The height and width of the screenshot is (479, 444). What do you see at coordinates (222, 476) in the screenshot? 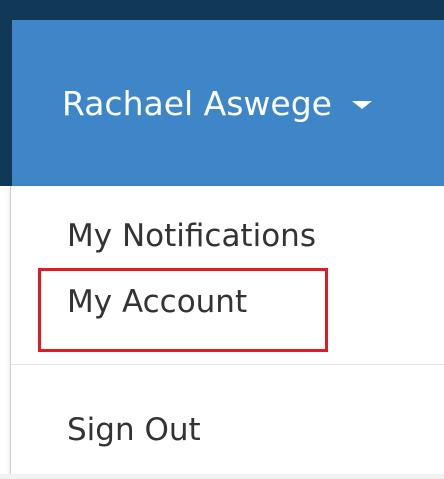
I see `page-bottom-edge` at bounding box center [222, 476].